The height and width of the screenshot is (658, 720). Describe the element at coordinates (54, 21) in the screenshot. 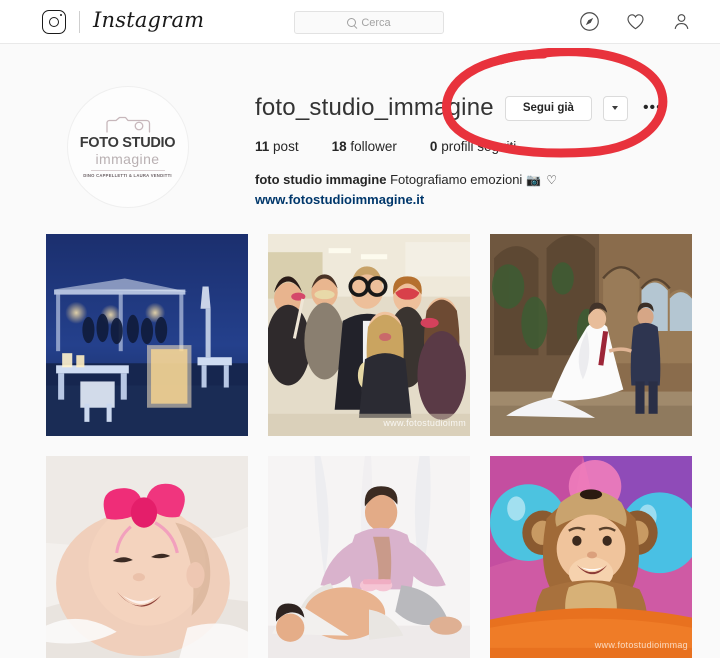

I see `instagram-camera-icon` at that location.